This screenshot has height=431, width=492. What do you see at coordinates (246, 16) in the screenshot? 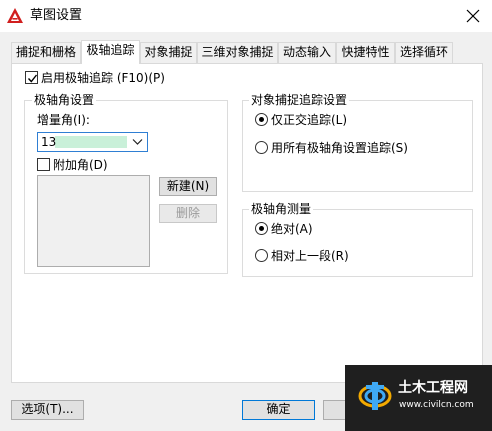
I see `title-bar: 草图设置` at bounding box center [246, 16].